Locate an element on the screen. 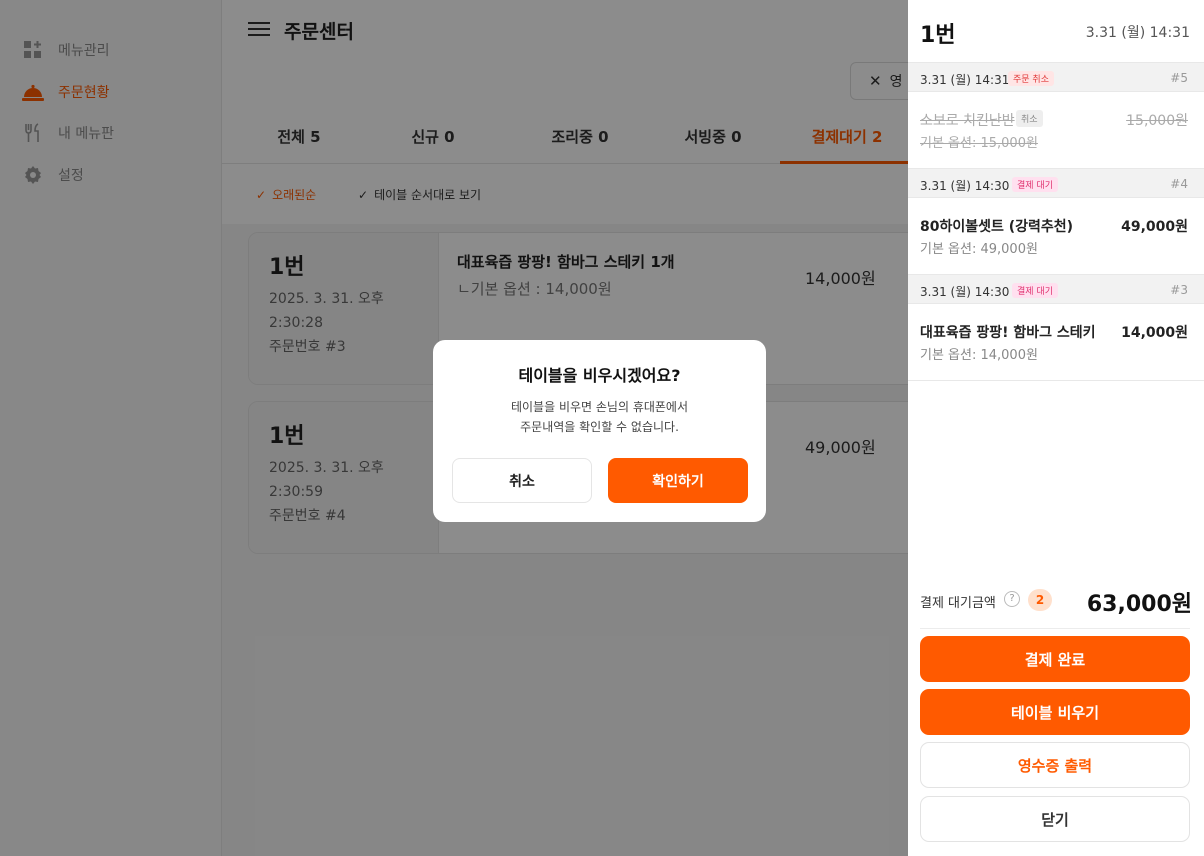  payment-complete-button: 결제 완료 is located at coordinates (1055, 659).